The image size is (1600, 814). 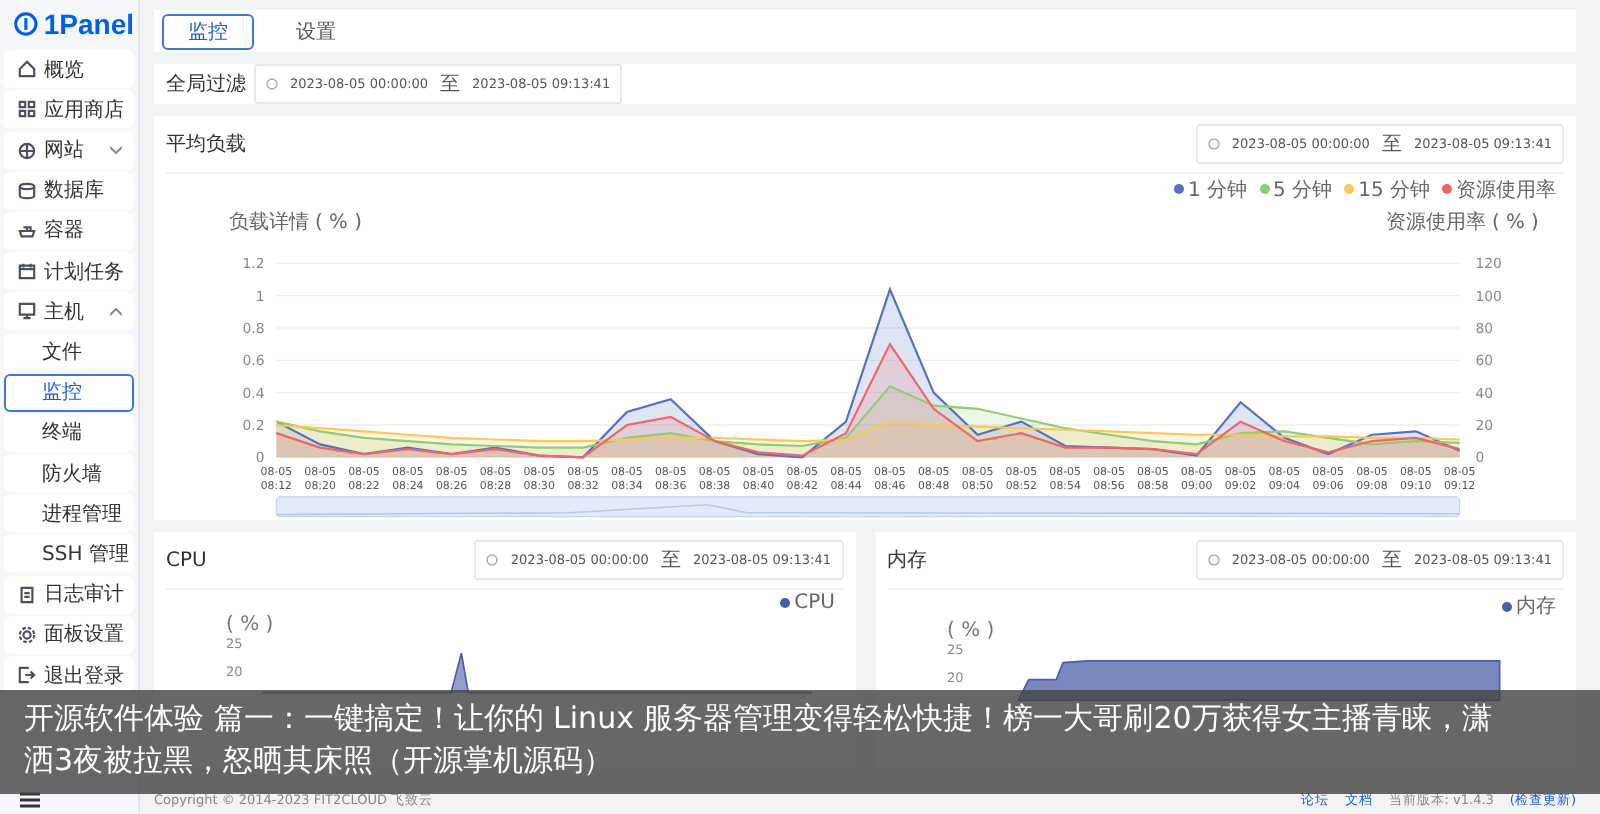 What do you see at coordinates (206, 84) in the screenshot?
I see `filter-label: 全局过滤` at bounding box center [206, 84].